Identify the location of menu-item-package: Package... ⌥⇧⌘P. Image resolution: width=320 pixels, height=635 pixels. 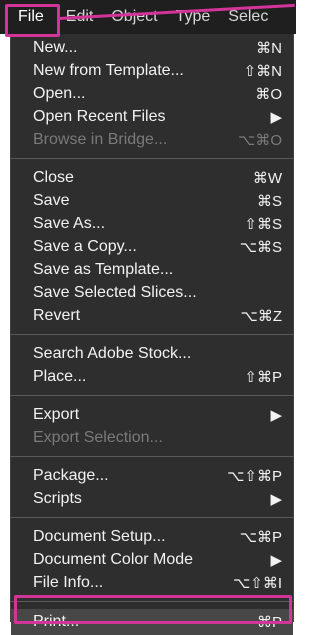
(152, 475).